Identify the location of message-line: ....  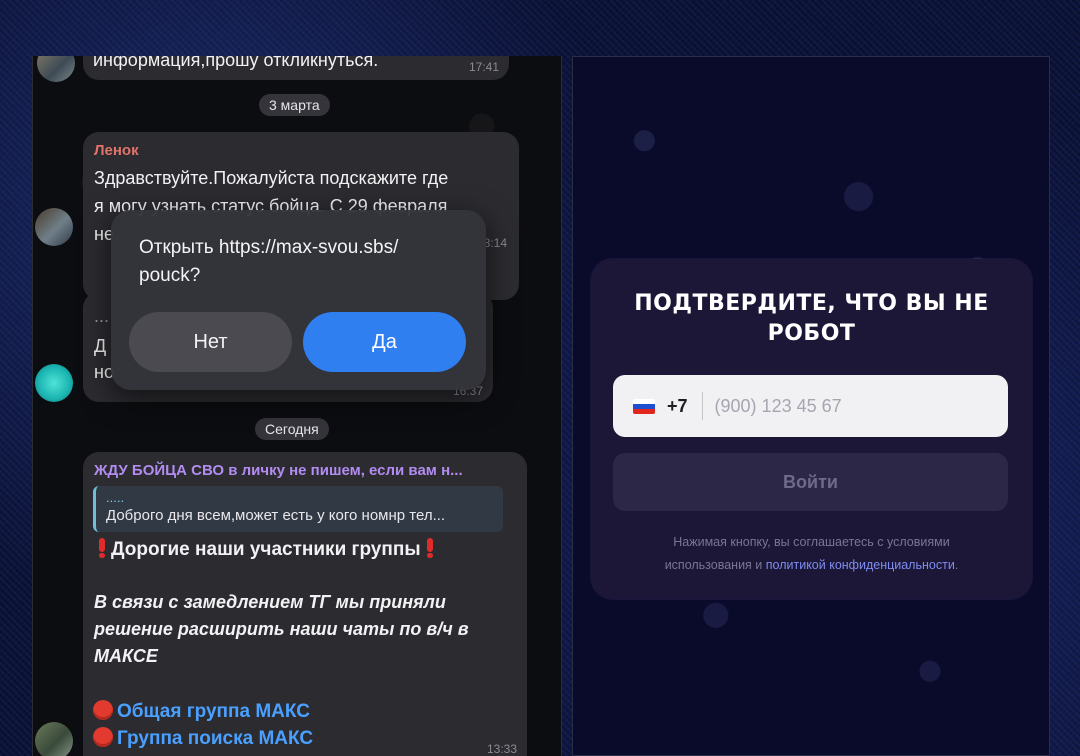
(102, 316).